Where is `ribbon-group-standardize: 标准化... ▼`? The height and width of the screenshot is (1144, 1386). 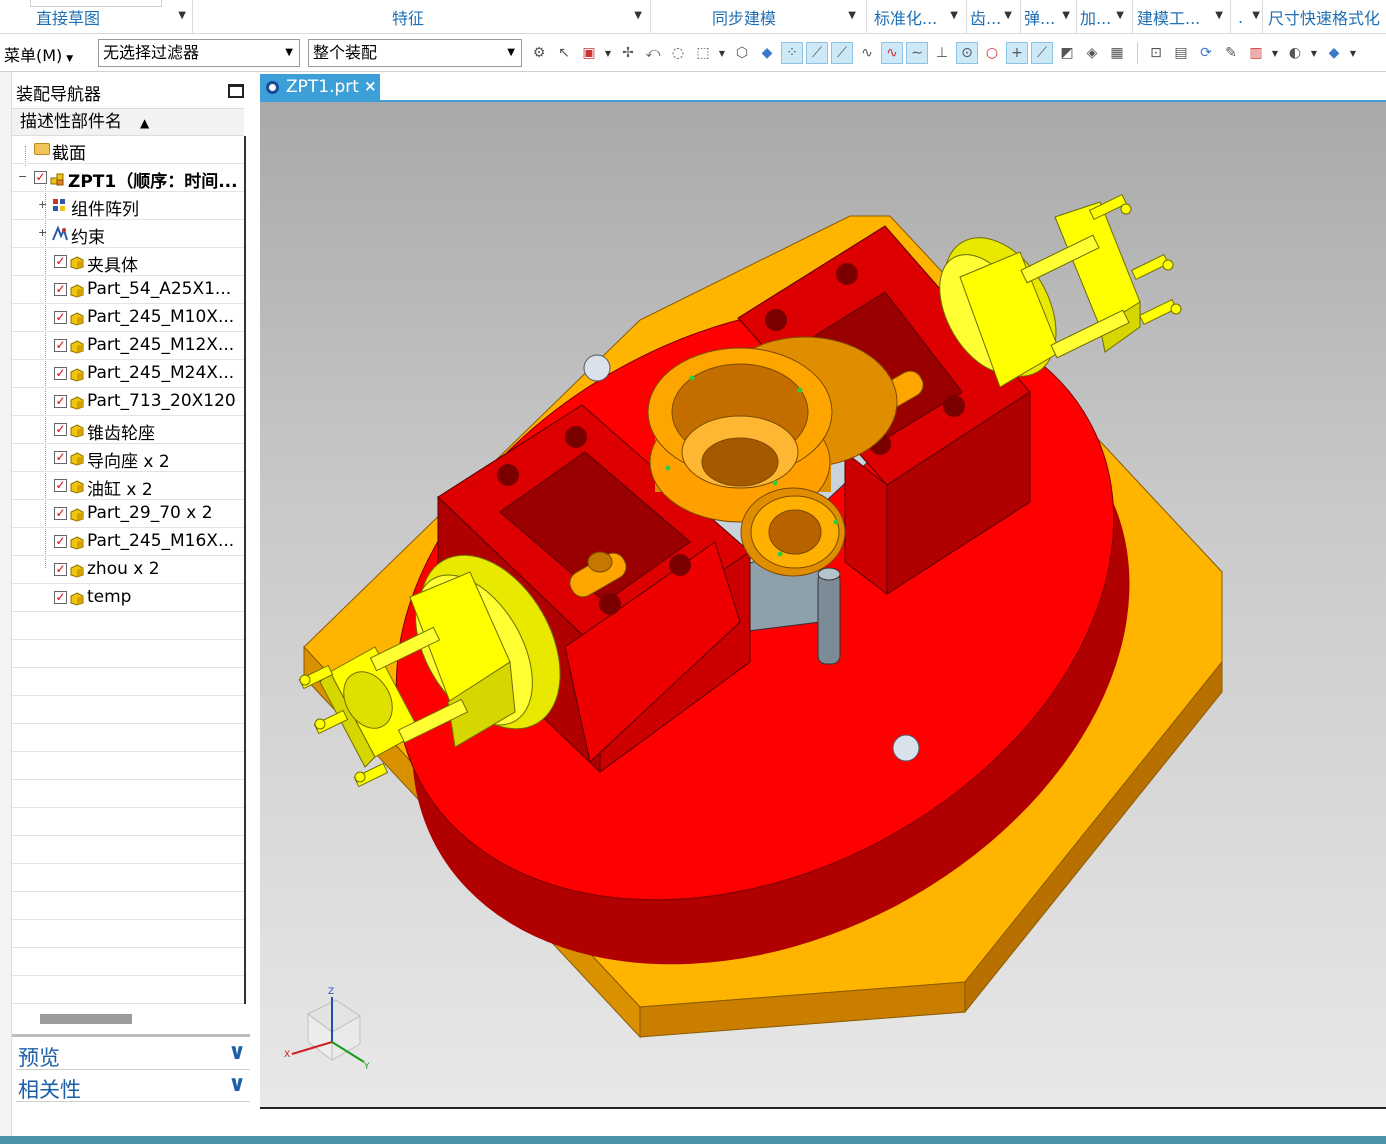
ribbon-group-standardize: 标准化... ▼ is located at coordinates (919, 17).